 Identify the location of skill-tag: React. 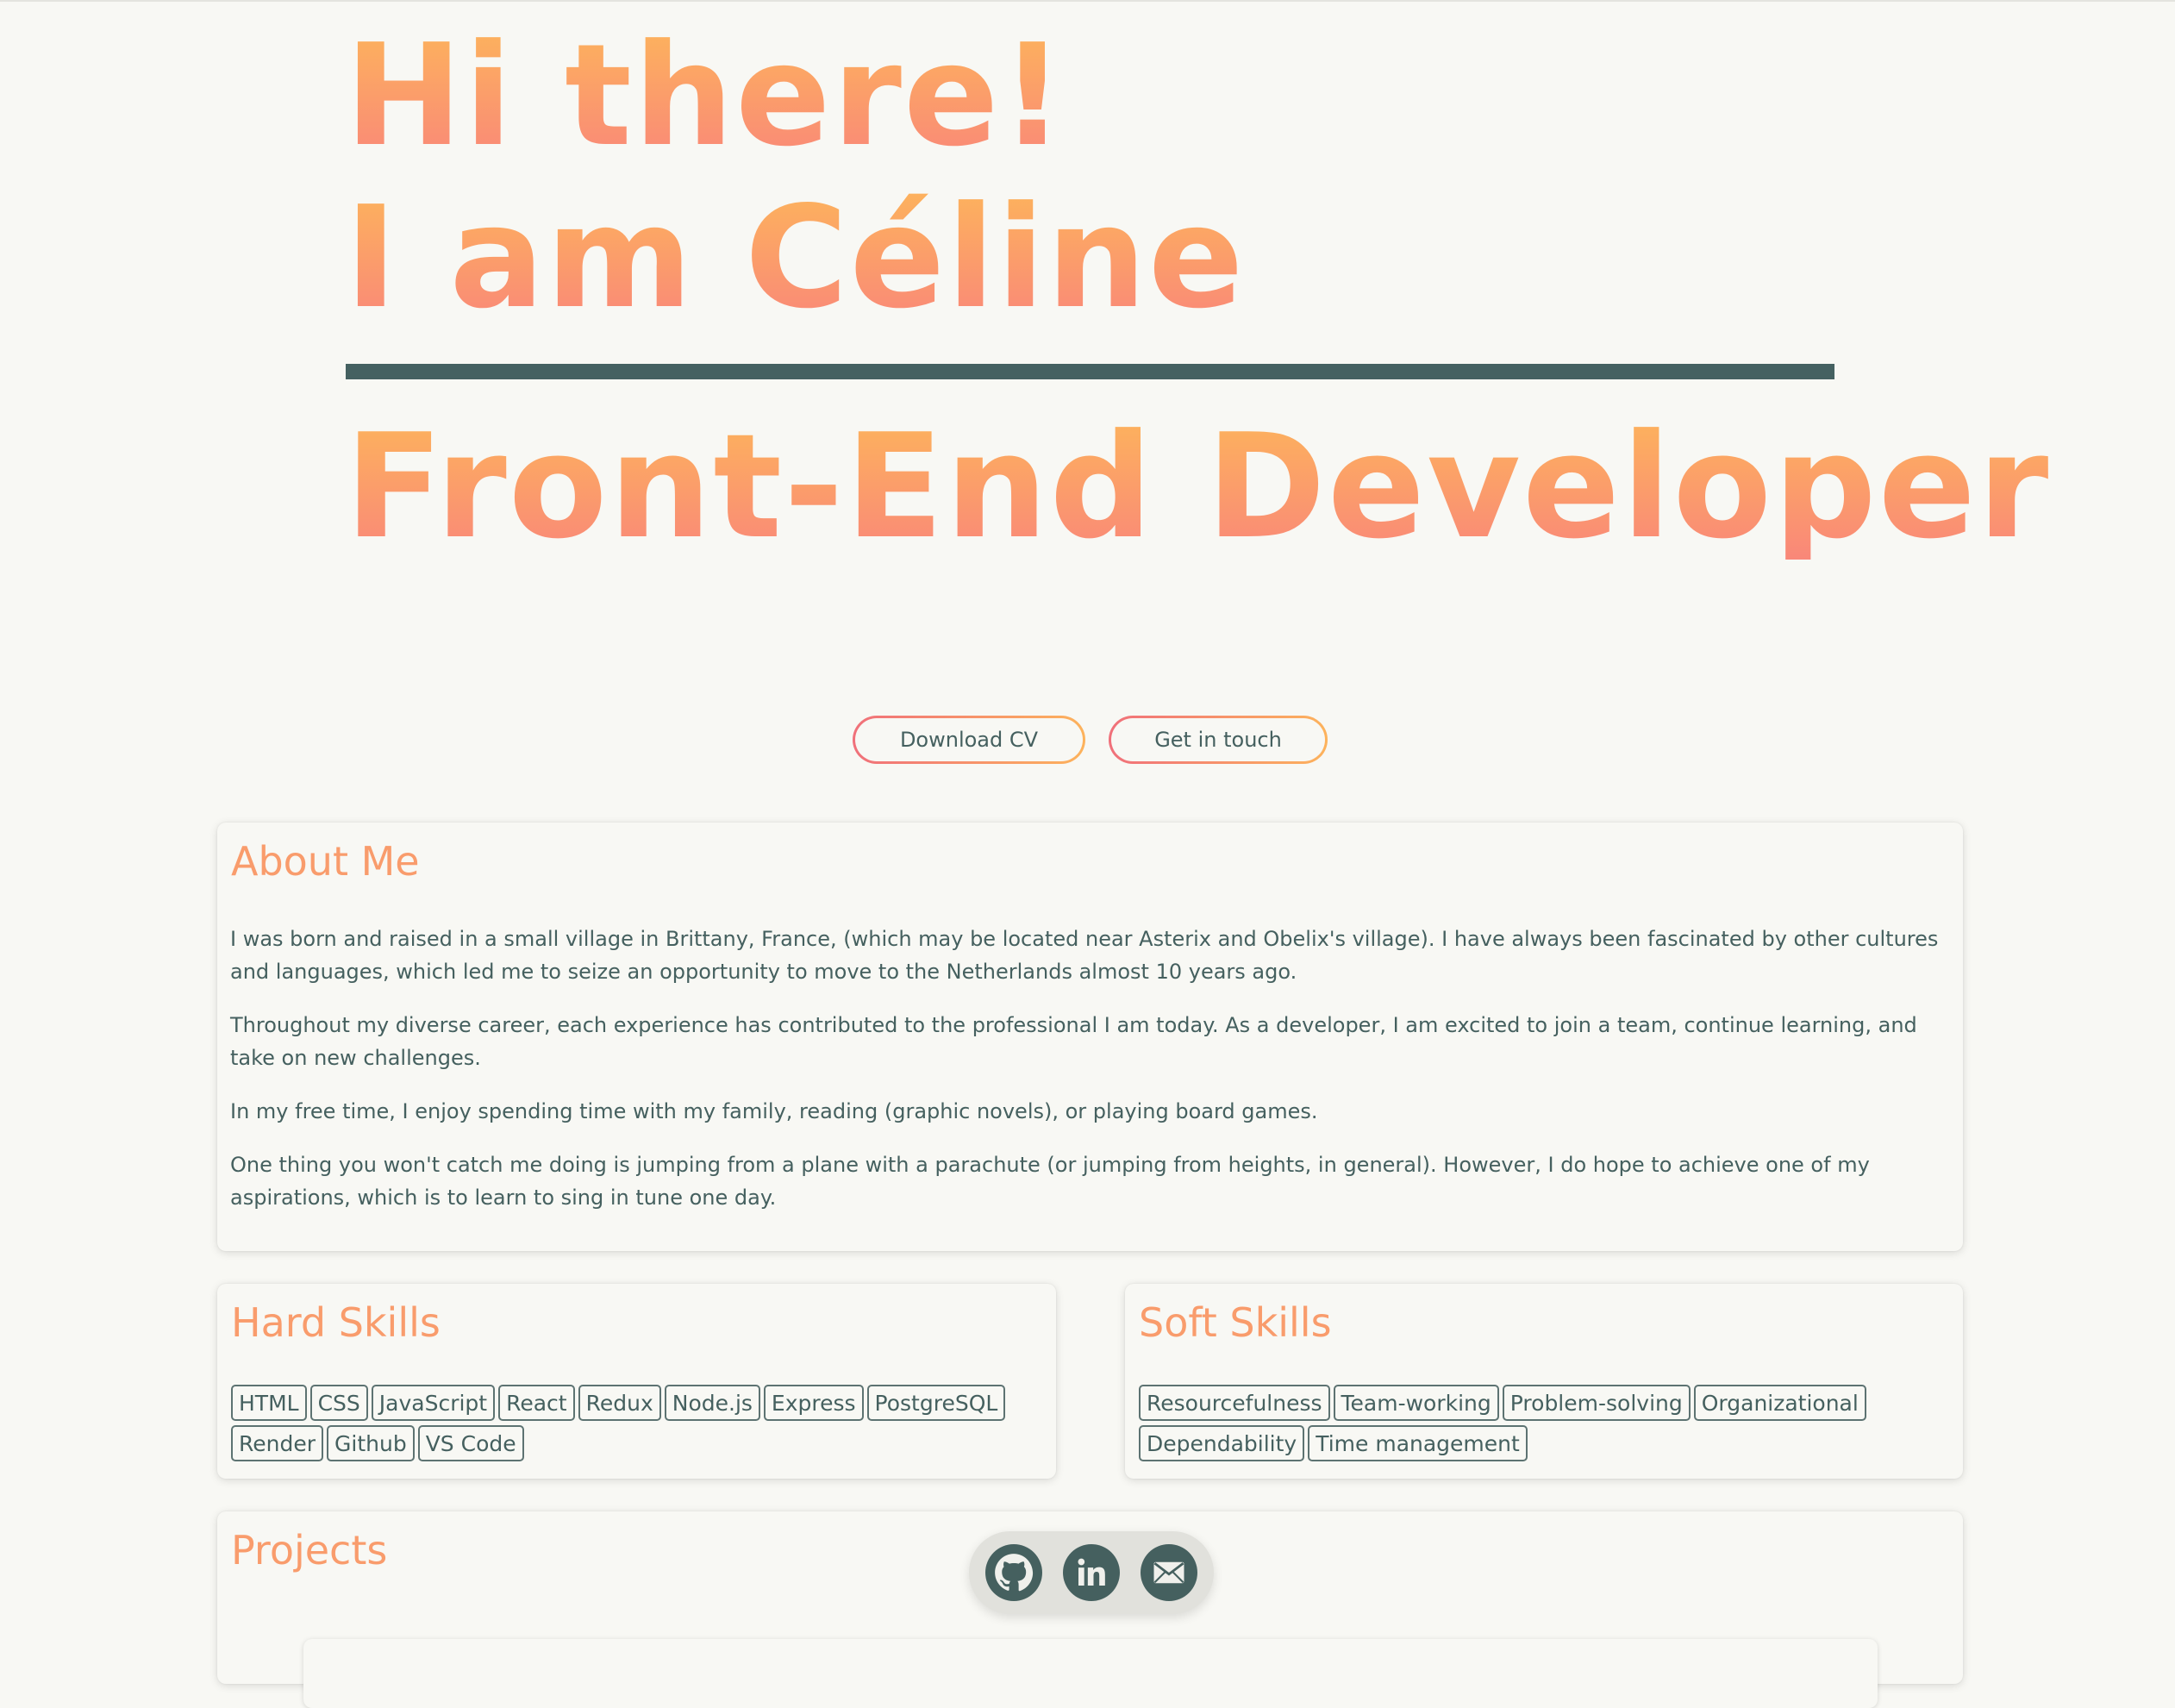
(536, 1403).